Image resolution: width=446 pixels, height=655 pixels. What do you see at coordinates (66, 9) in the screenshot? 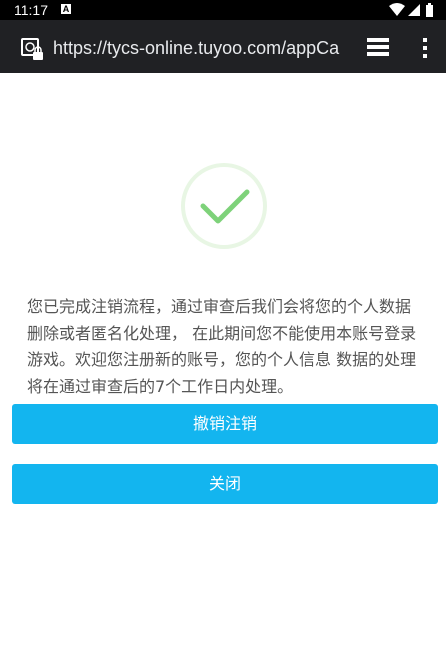
I see `notification-icon: A` at bounding box center [66, 9].